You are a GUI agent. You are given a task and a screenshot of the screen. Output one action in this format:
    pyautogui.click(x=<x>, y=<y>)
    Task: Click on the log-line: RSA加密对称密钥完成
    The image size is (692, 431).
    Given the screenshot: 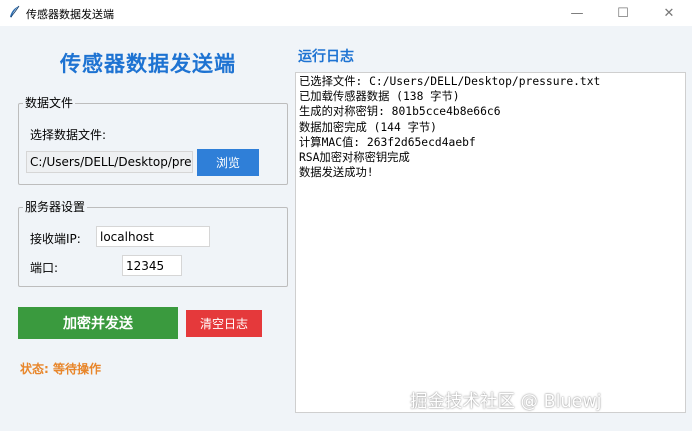 What is the action you would take?
    pyautogui.click(x=354, y=158)
    